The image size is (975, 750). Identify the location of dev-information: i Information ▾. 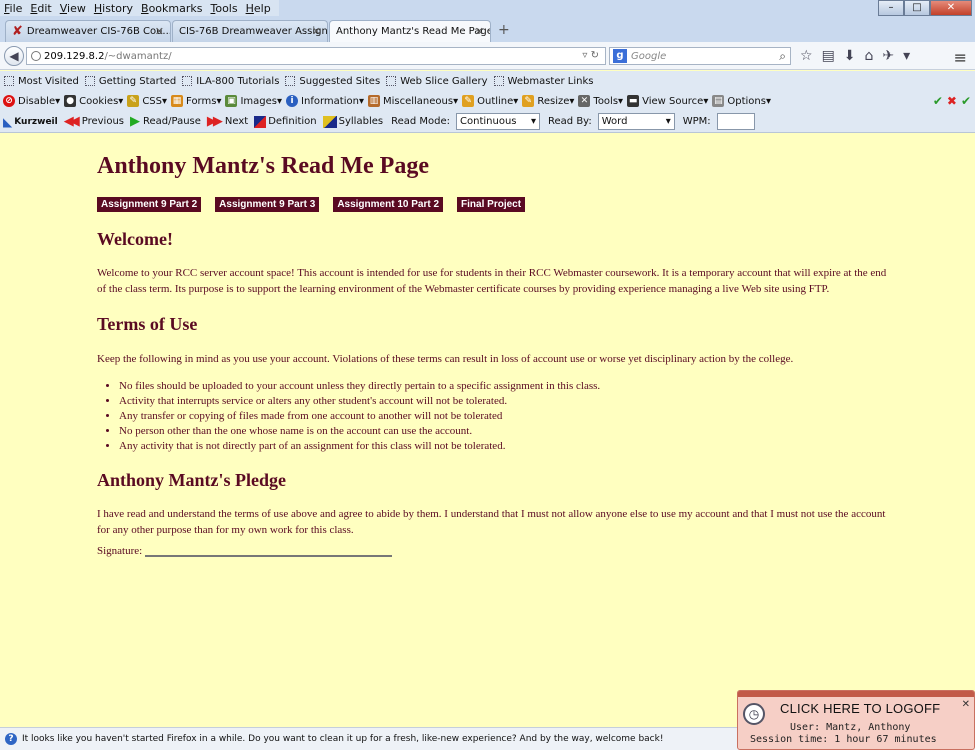
(325, 101).